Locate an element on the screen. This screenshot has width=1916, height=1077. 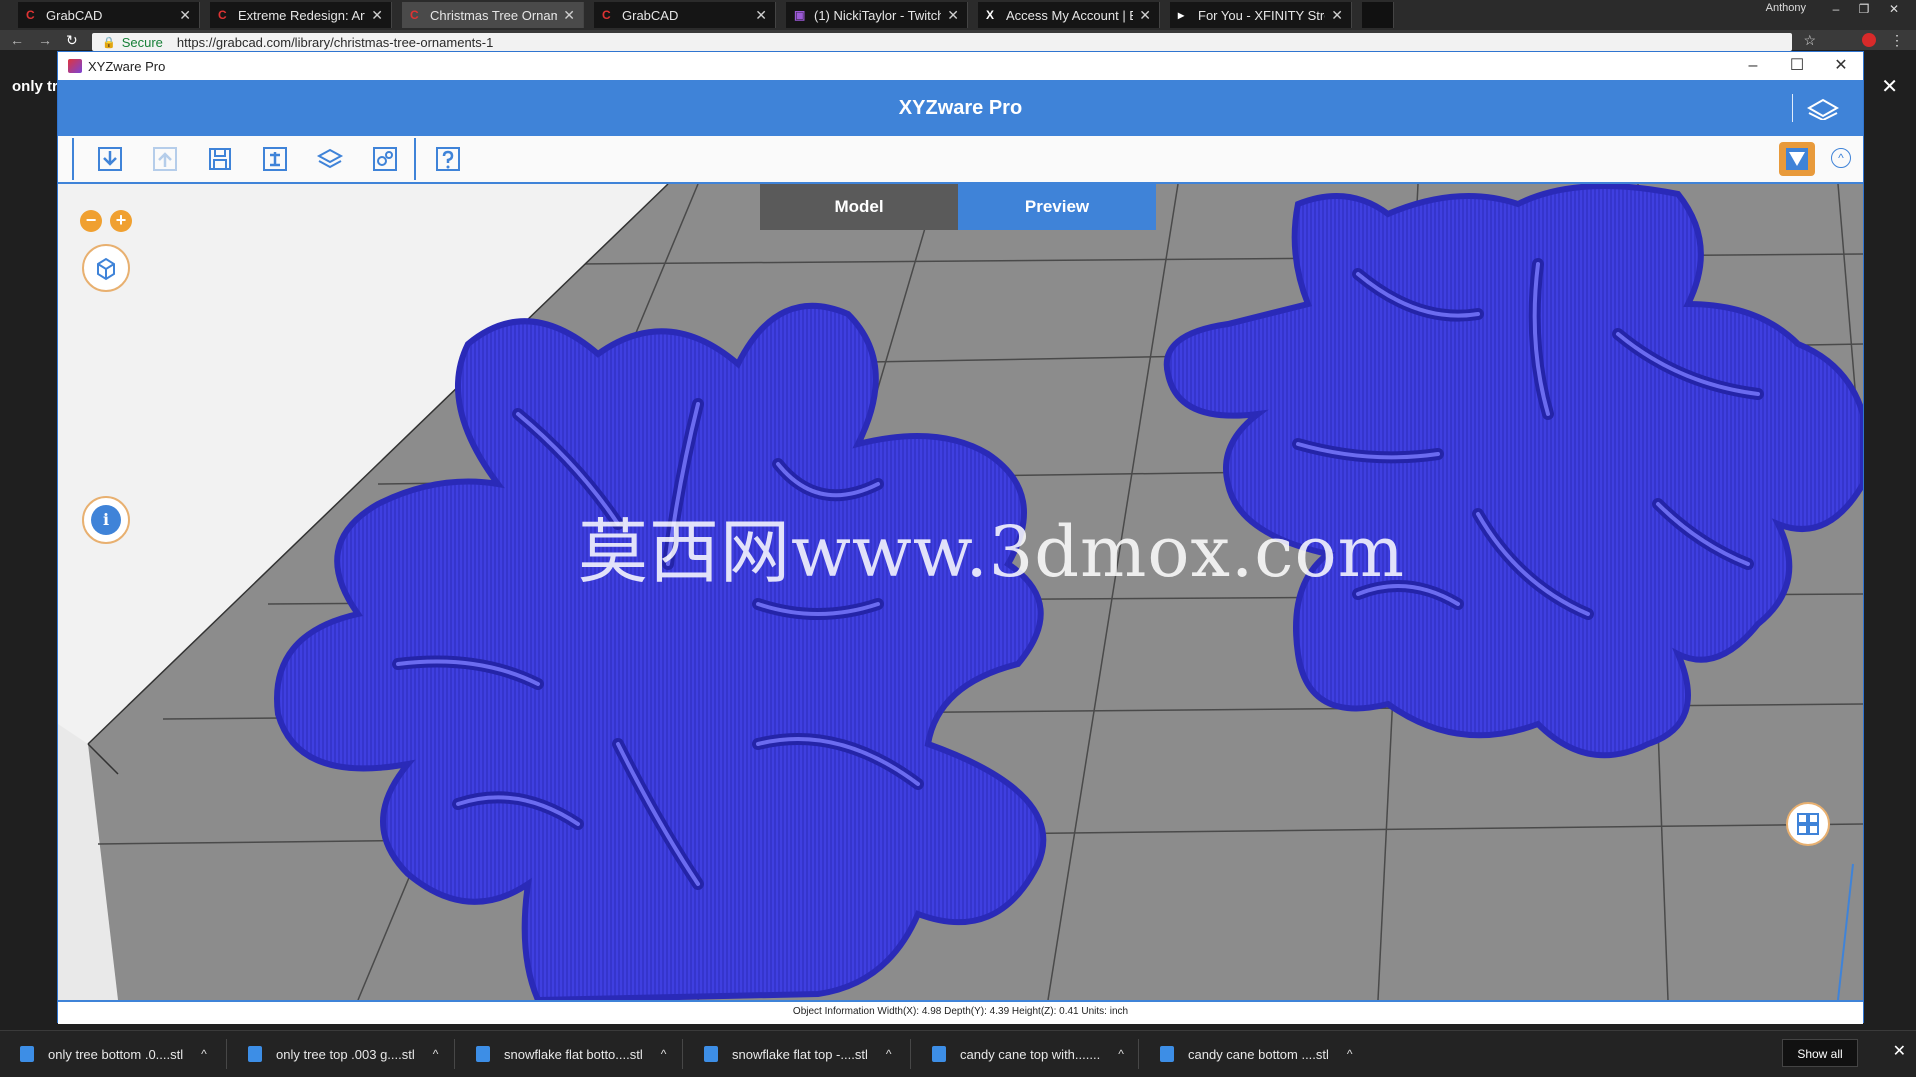
download-item: snowflake flat botto....stl ^ is located at coordinates (571, 1054).